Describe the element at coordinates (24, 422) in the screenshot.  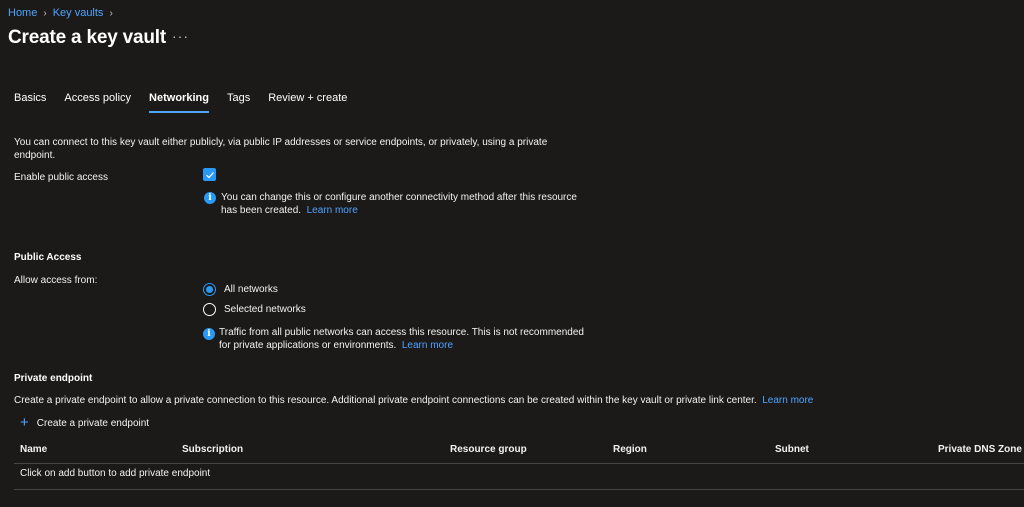
I see `plus-icon: +` at that location.